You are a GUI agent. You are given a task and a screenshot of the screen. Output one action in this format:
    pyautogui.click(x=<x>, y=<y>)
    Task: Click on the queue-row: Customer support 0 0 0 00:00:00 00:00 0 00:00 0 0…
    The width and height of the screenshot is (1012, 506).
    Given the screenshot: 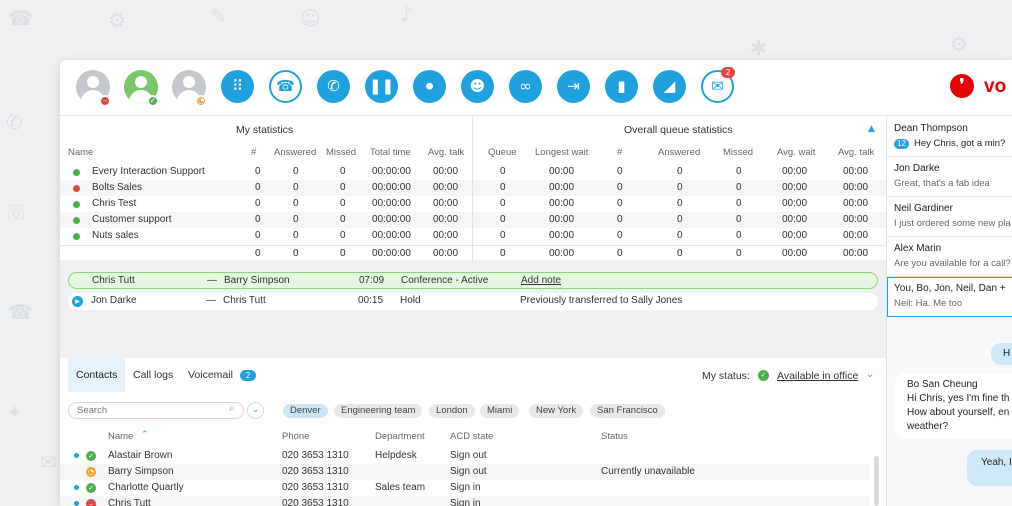 What is the action you would take?
    pyautogui.click(x=473, y=220)
    